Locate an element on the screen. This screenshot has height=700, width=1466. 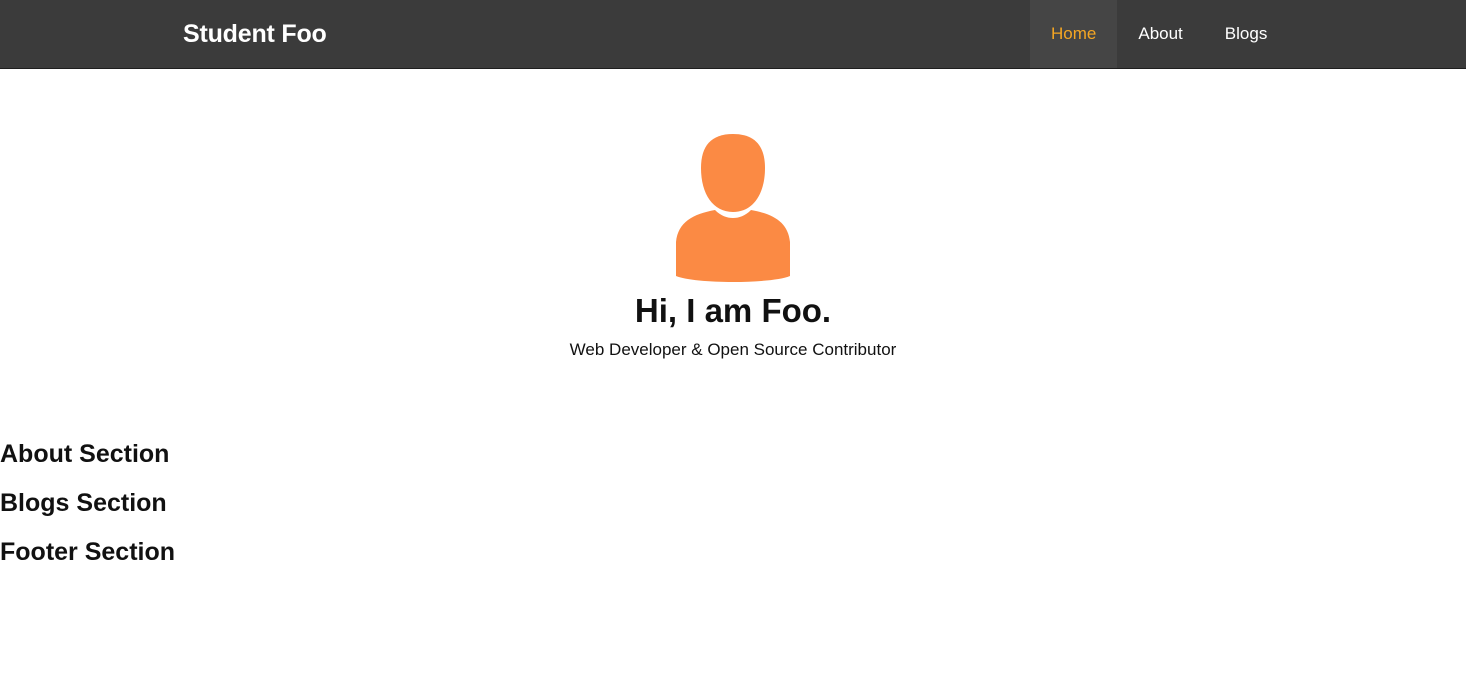
about-section-heading: About Section is located at coordinates (85, 454).